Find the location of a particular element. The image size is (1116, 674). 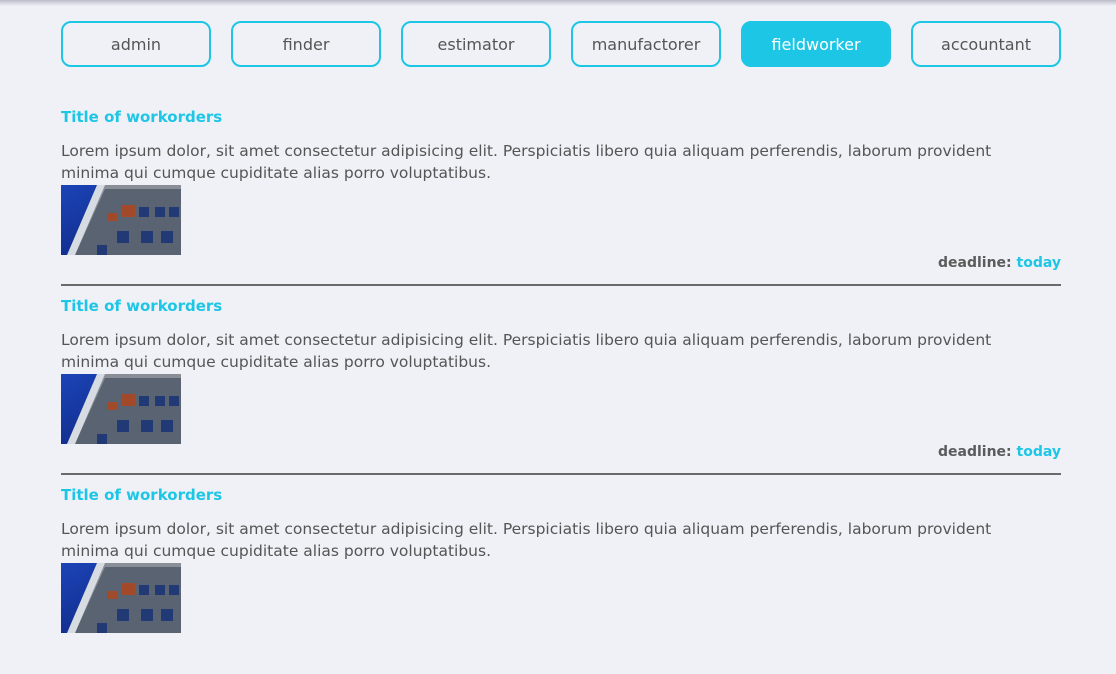

role-button-manufactorer: manufactorer is located at coordinates (646, 44).